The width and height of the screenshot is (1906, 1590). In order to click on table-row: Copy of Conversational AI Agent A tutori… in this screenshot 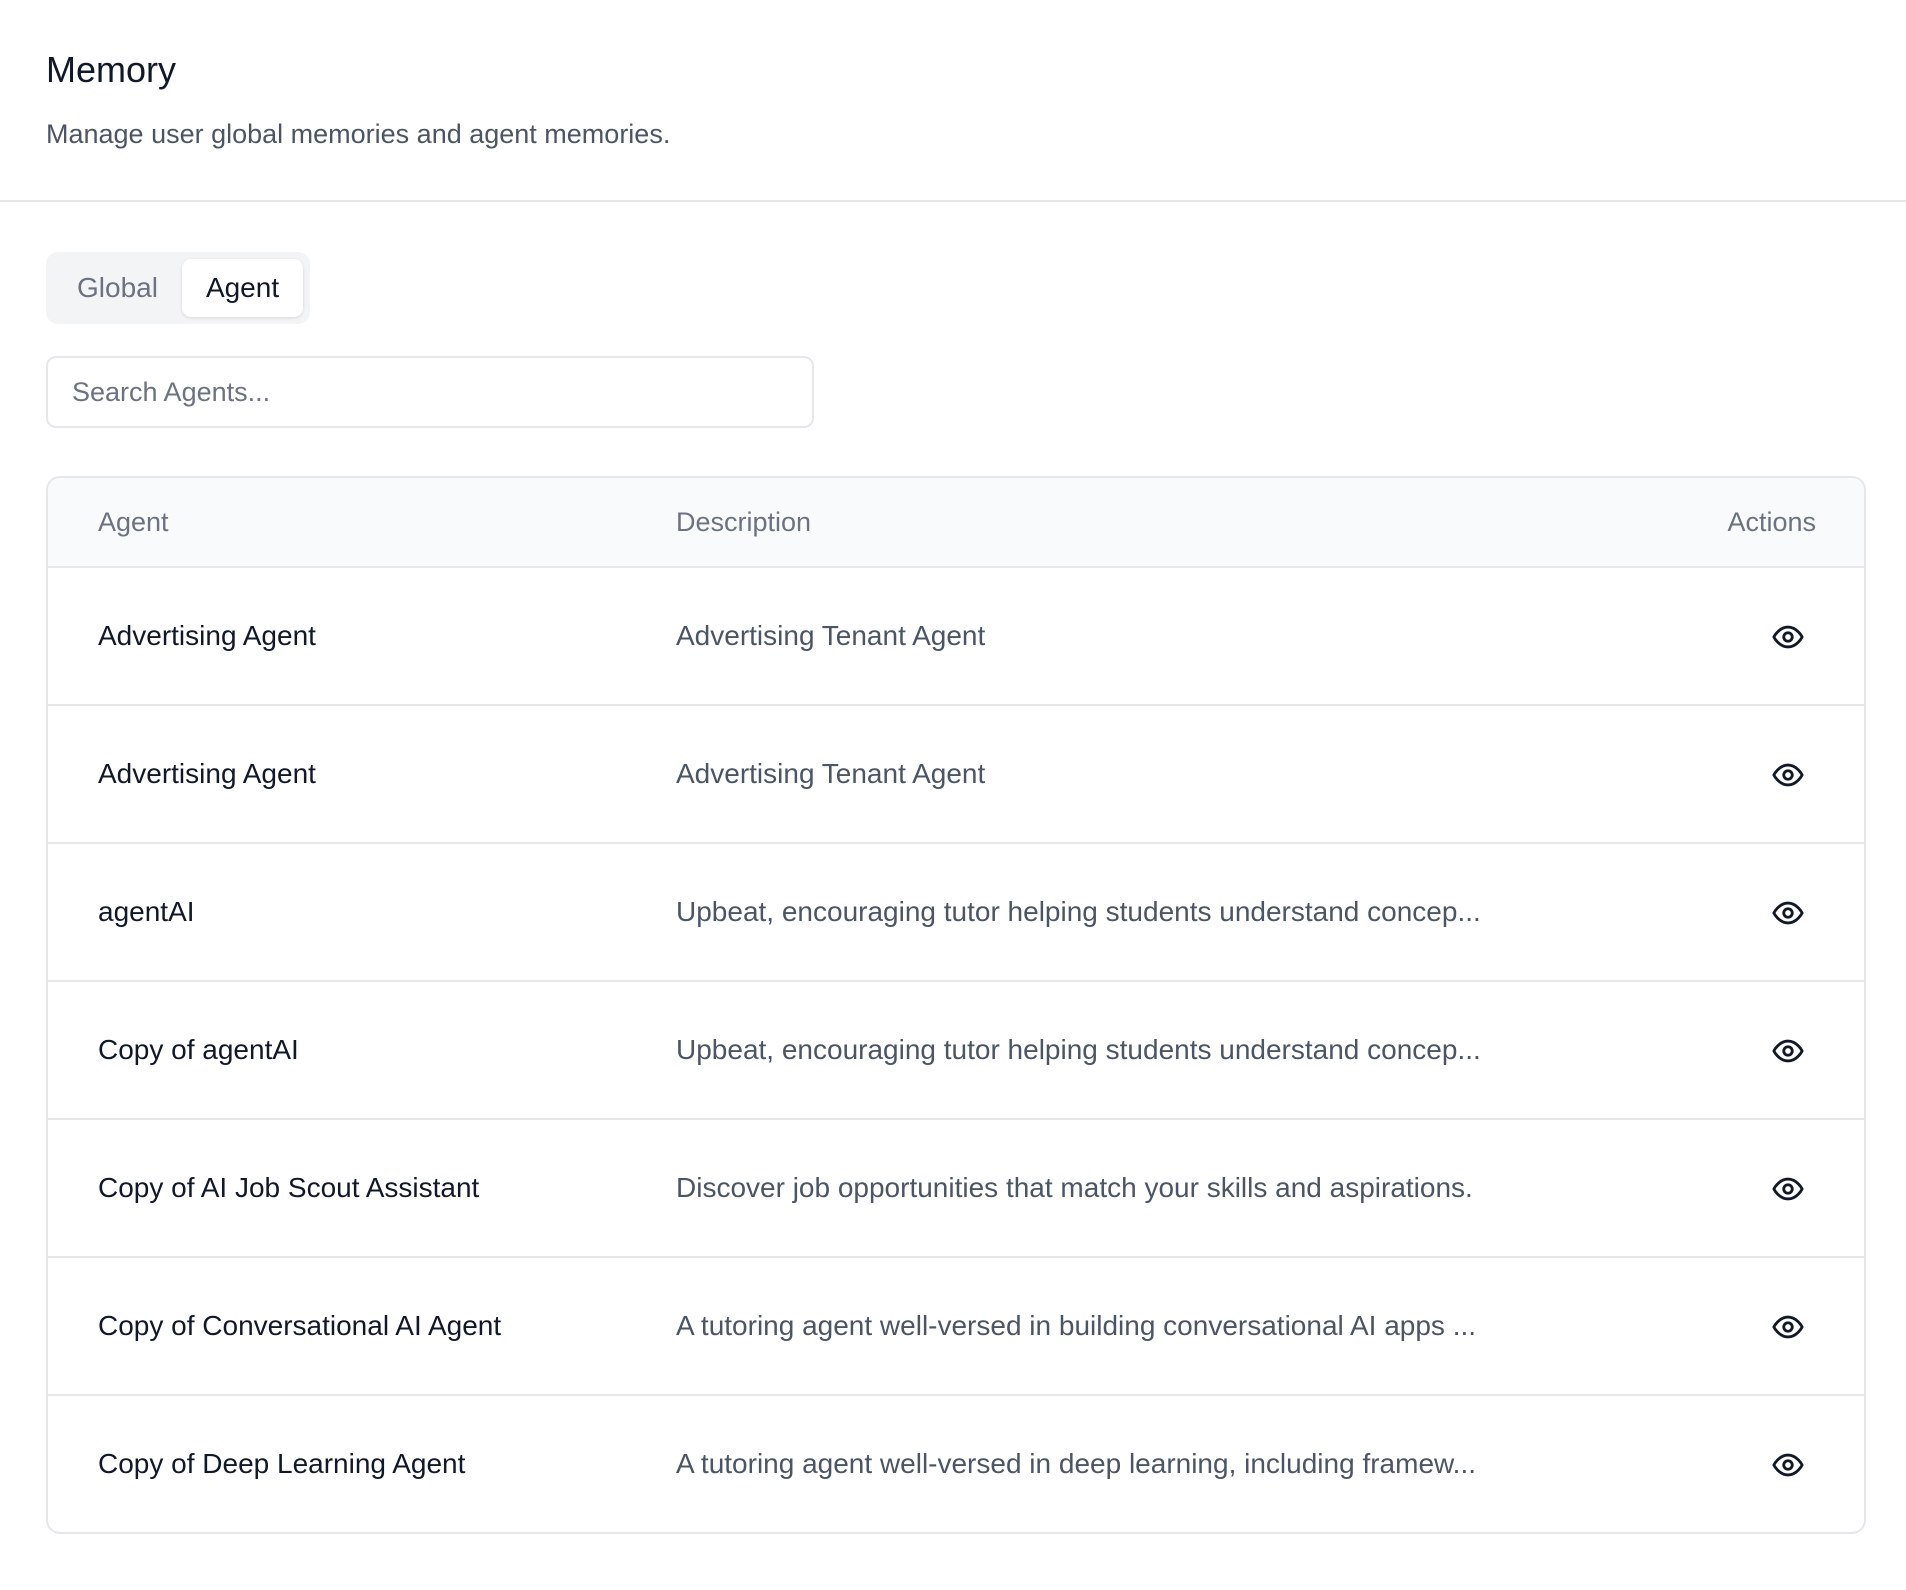, I will do `click(956, 1327)`.